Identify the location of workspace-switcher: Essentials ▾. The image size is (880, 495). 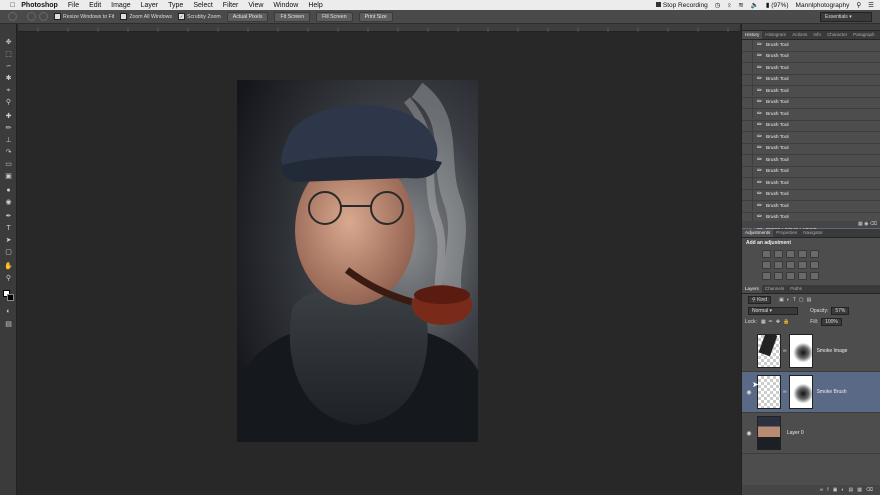
(846, 16).